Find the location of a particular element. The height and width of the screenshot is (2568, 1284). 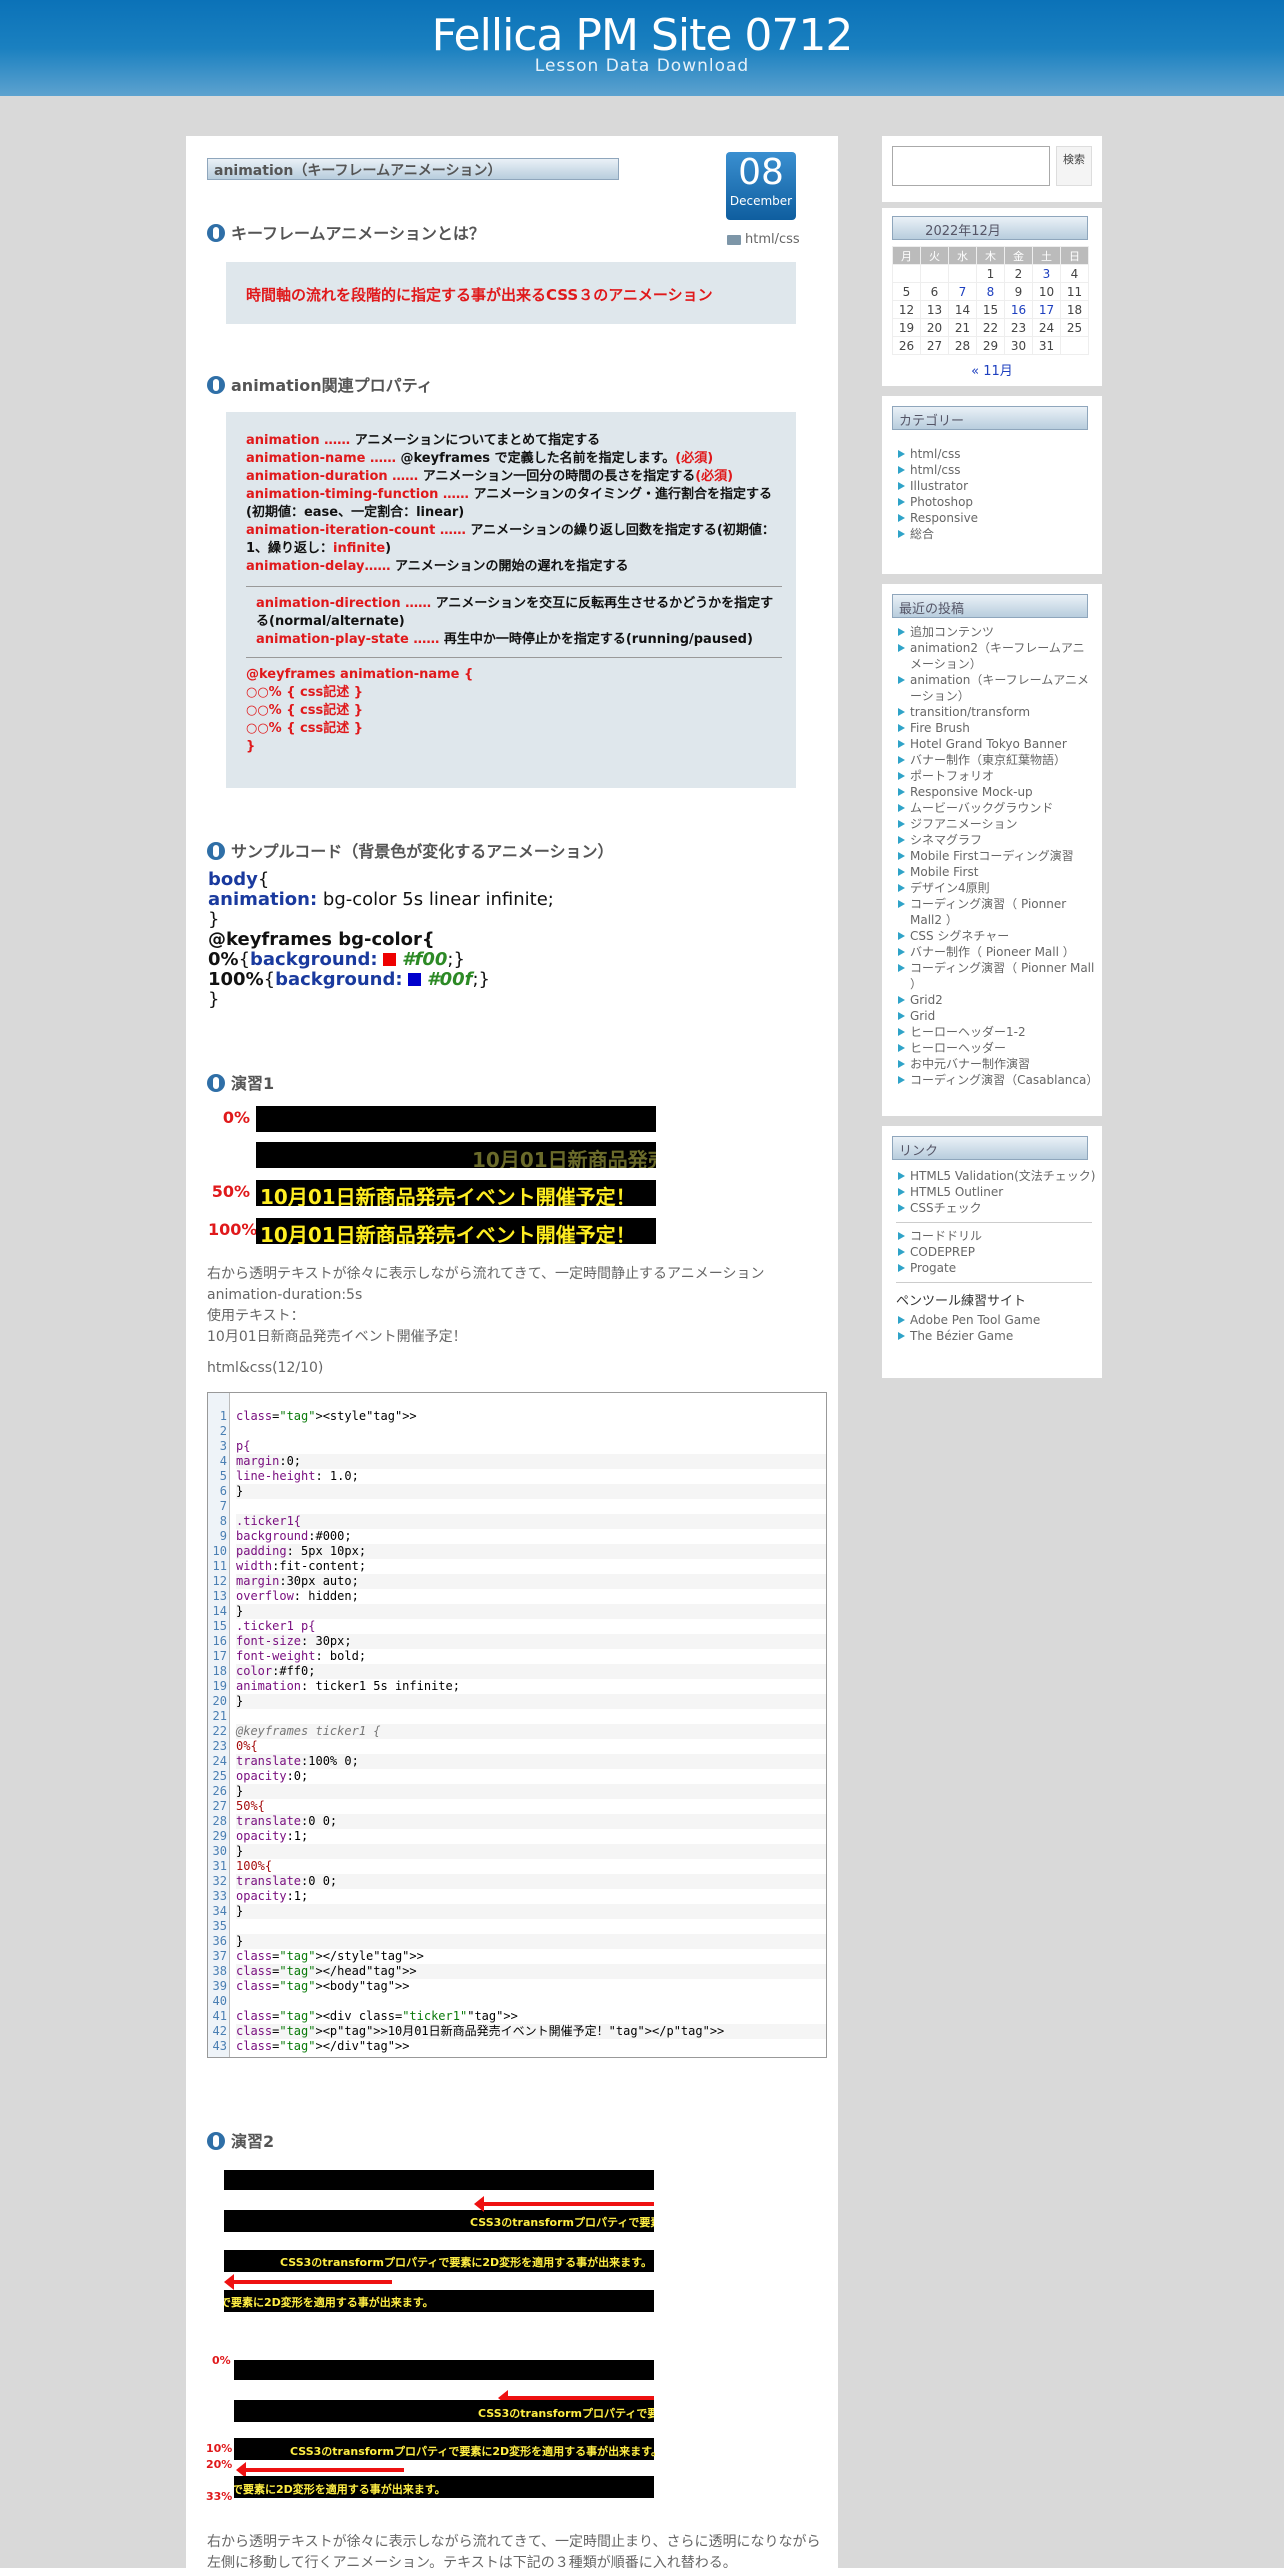

line-number: 35 is located at coordinates (219, 1926).